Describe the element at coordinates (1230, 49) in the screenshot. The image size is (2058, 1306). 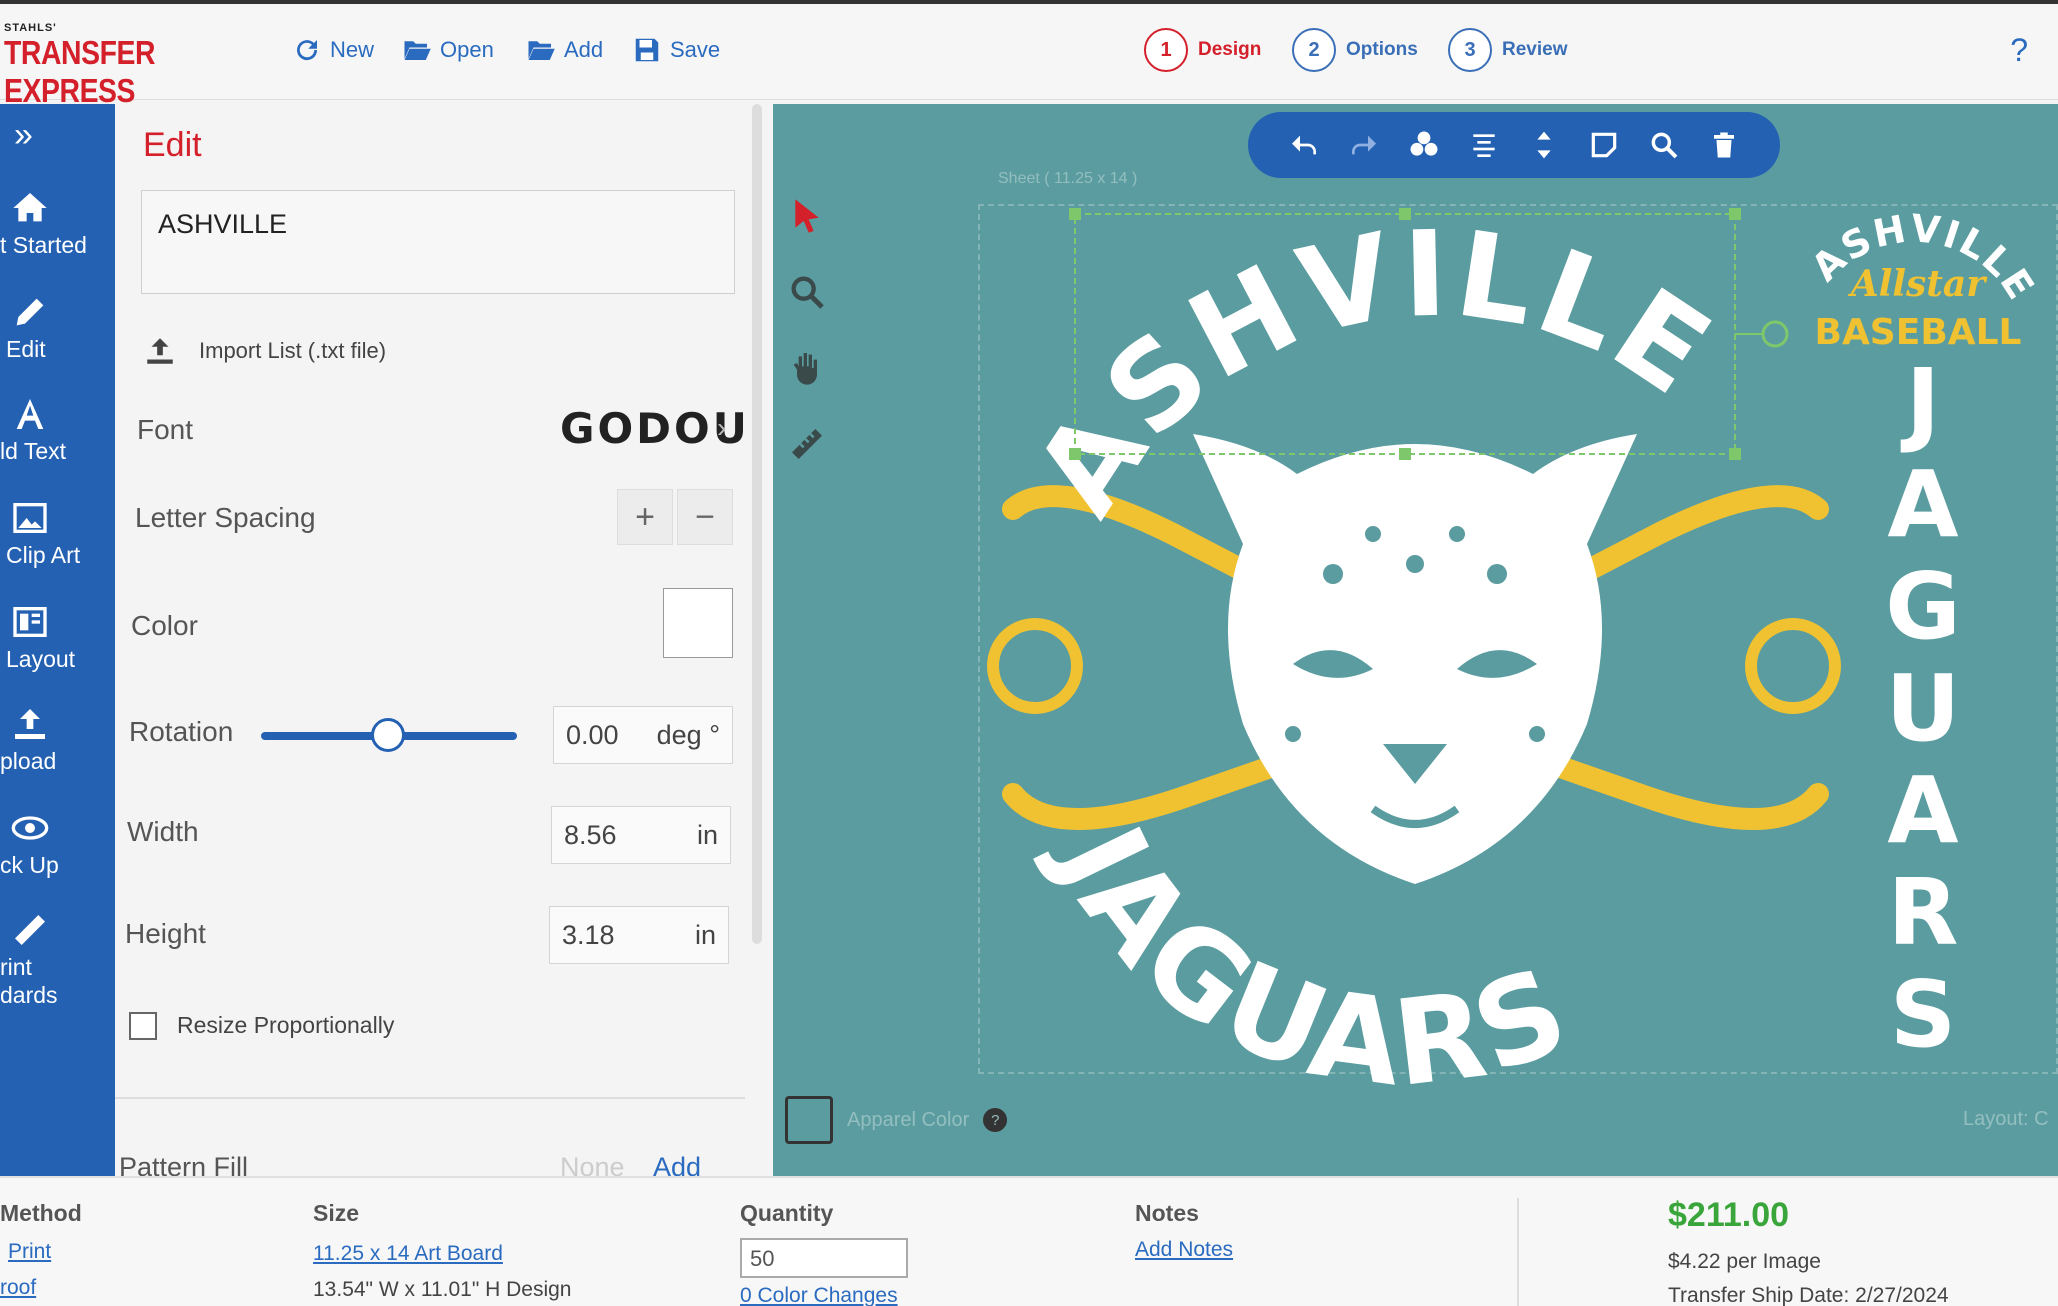
I see `step-label: Design` at that location.